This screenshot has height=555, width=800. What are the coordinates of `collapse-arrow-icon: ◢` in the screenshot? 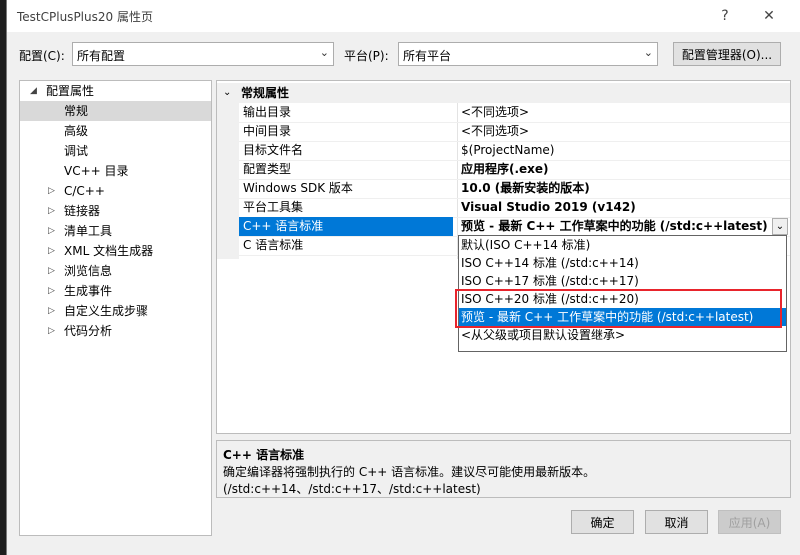 It's located at (33, 91).